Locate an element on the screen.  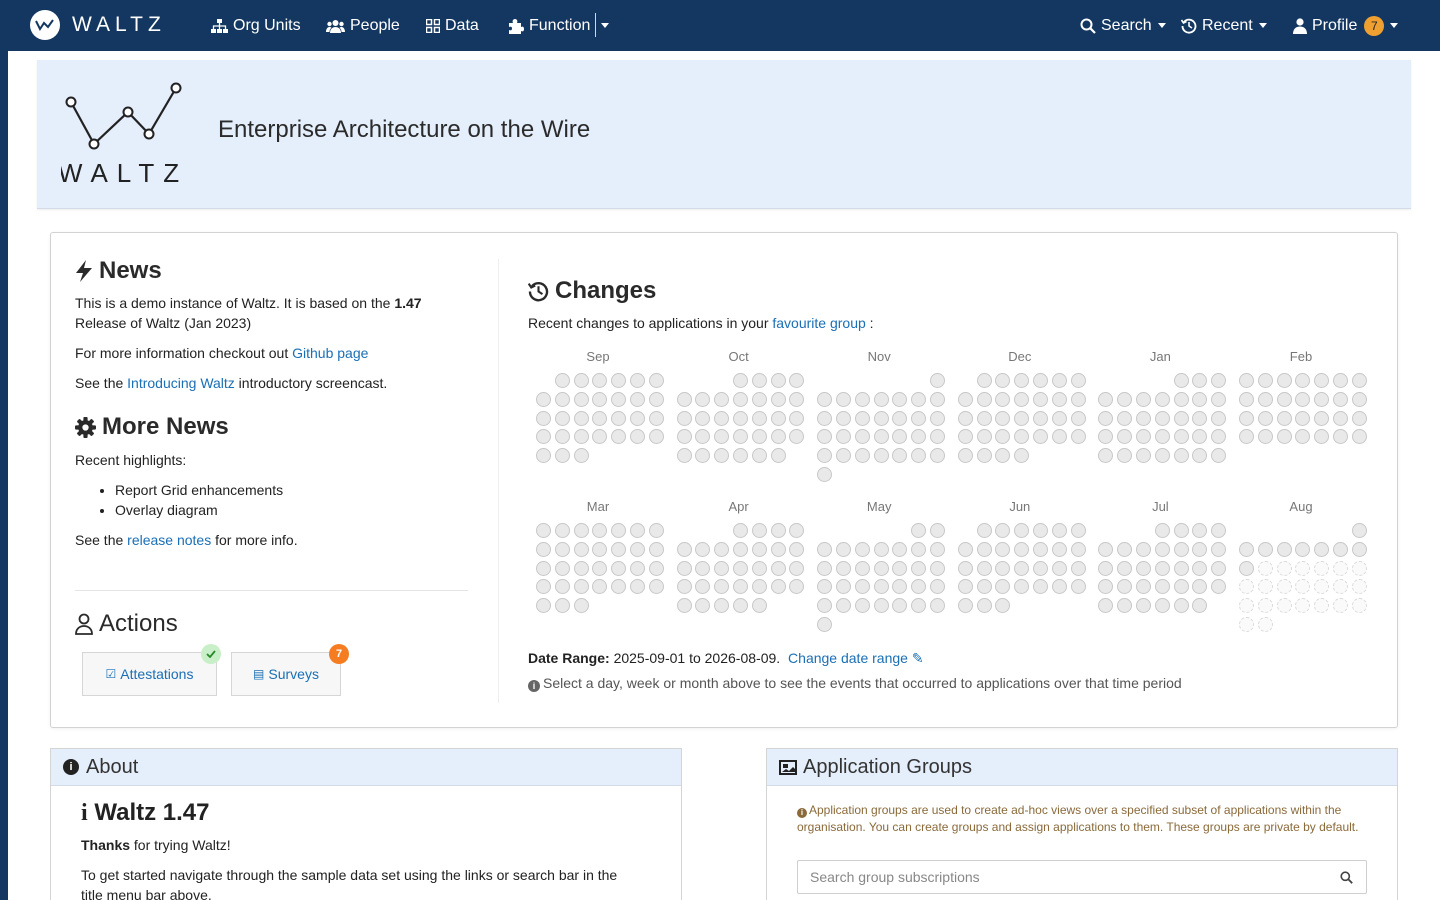
calendar-month-label: Sep is located at coordinates (598, 356).